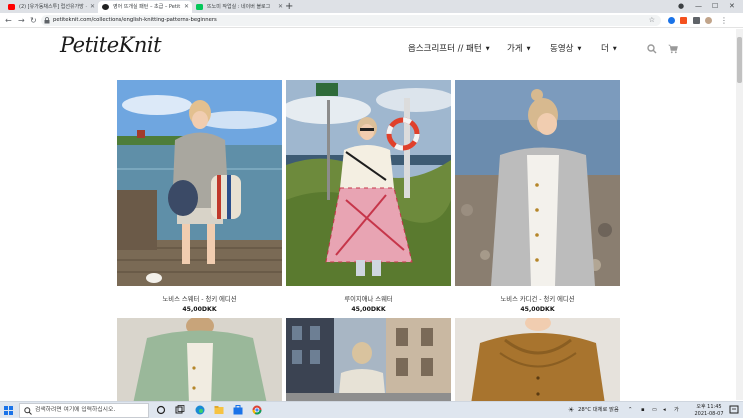  I want to click on nav-menu-videos: 동영상 ▼, so click(565, 48).